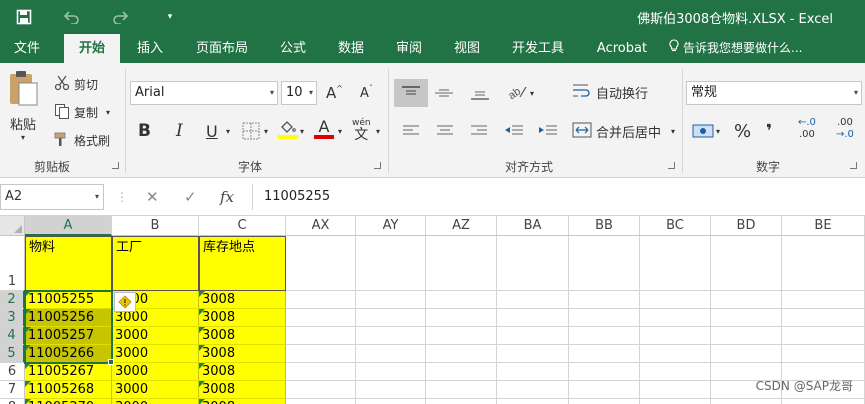  What do you see at coordinates (823, 226) in the screenshot?
I see `column-header-be: BE` at bounding box center [823, 226].